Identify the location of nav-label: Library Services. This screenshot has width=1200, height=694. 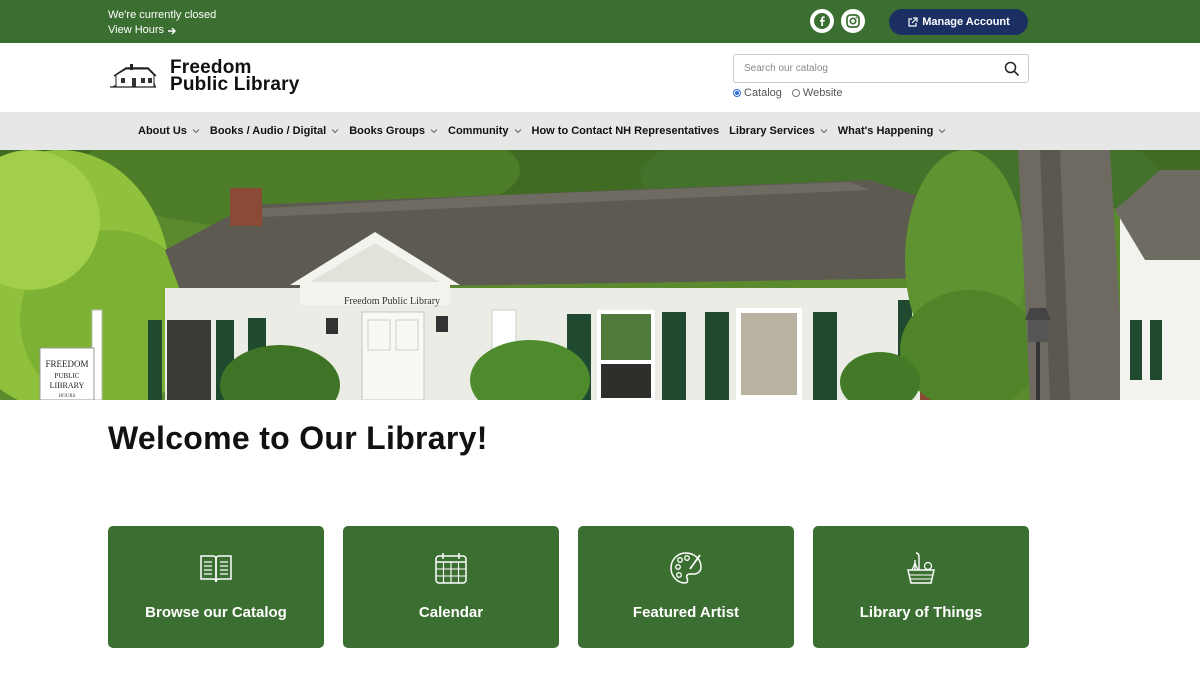
(772, 131).